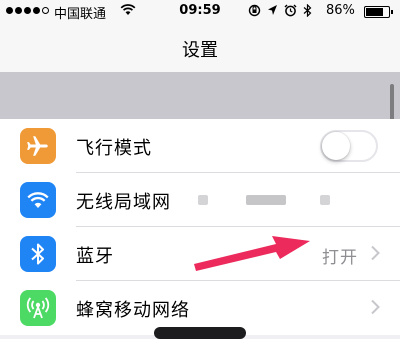  What do you see at coordinates (290, 12) in the screenshot?
I see `alarm-icon` at bounding box center [290, 12].